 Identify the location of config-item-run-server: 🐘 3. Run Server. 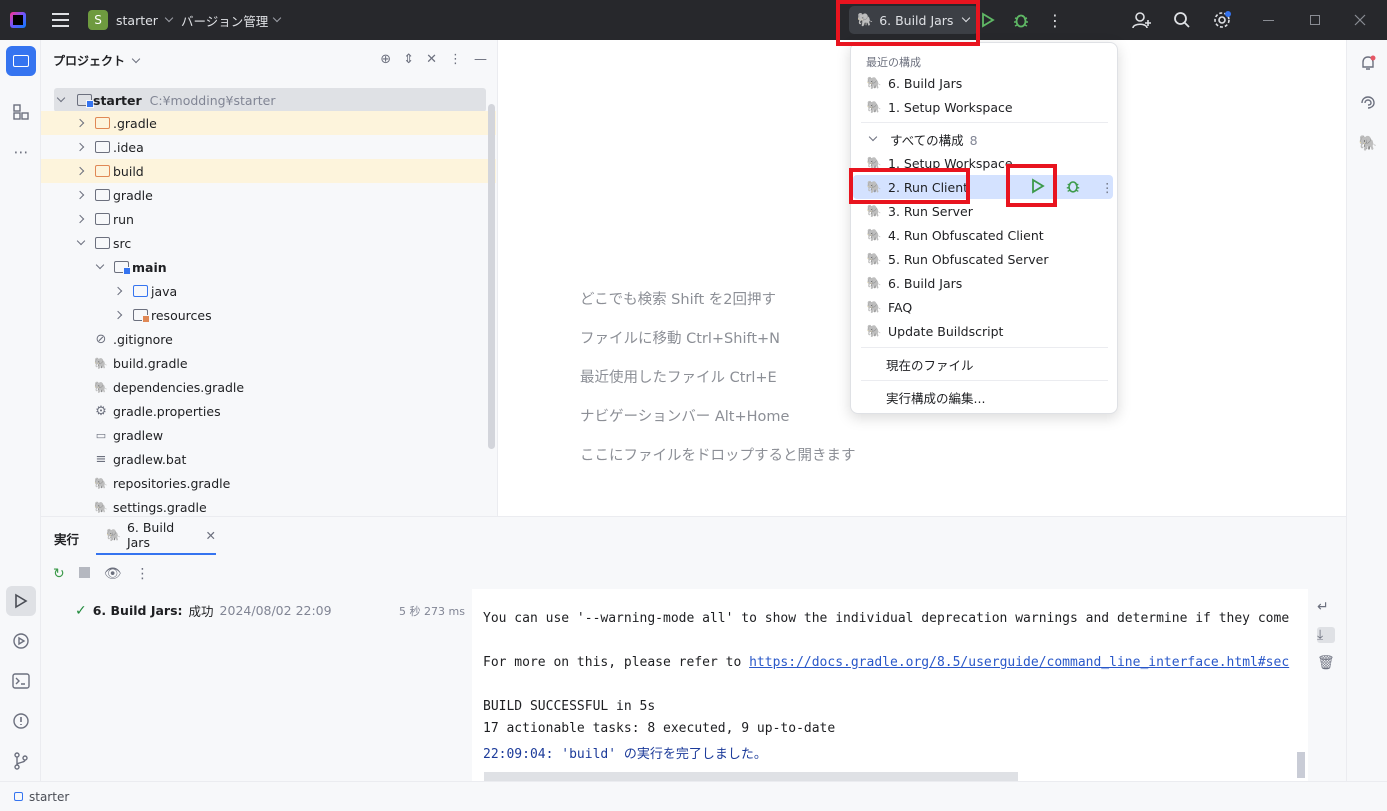
(985, 211).